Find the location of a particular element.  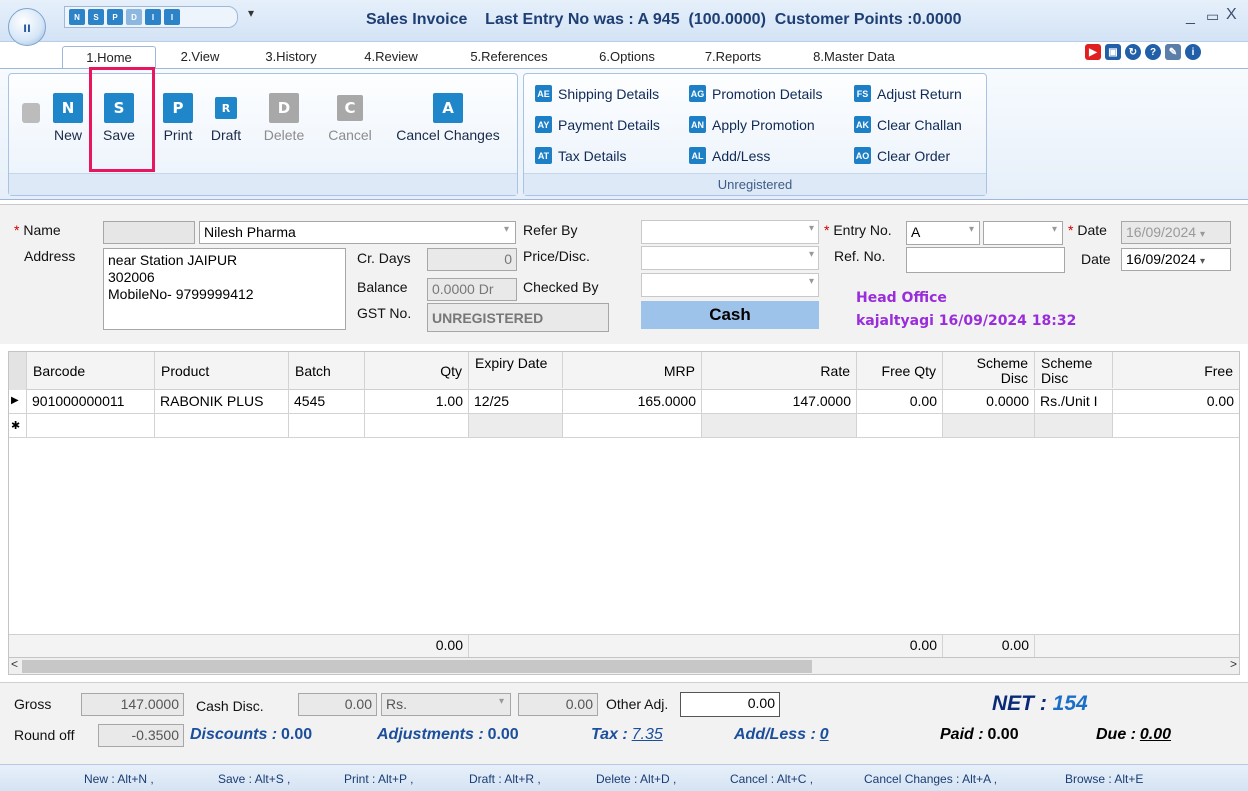

col-mrp: MRP is located at coordinates (632, 371).